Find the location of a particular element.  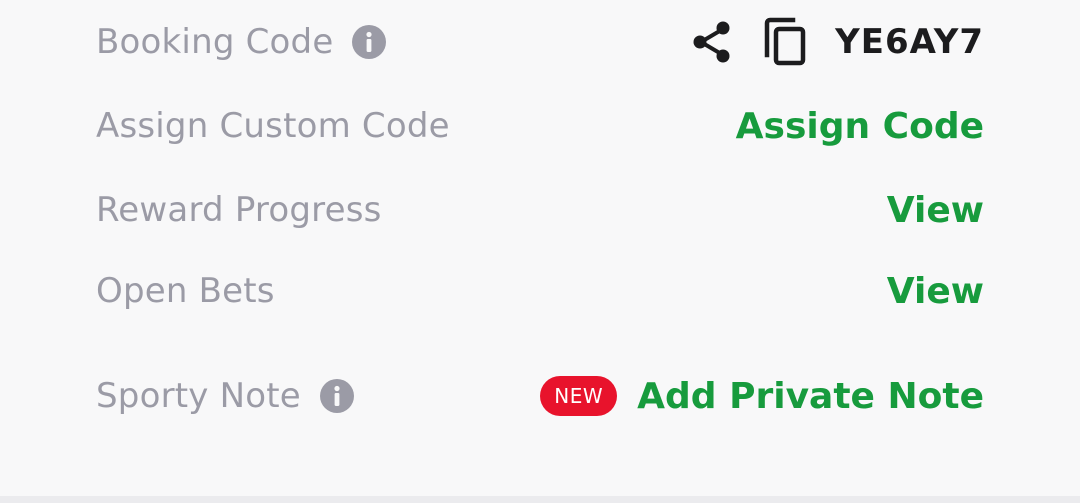

reward-progress-label: Reward Progress is located at coordinates (239, 210).